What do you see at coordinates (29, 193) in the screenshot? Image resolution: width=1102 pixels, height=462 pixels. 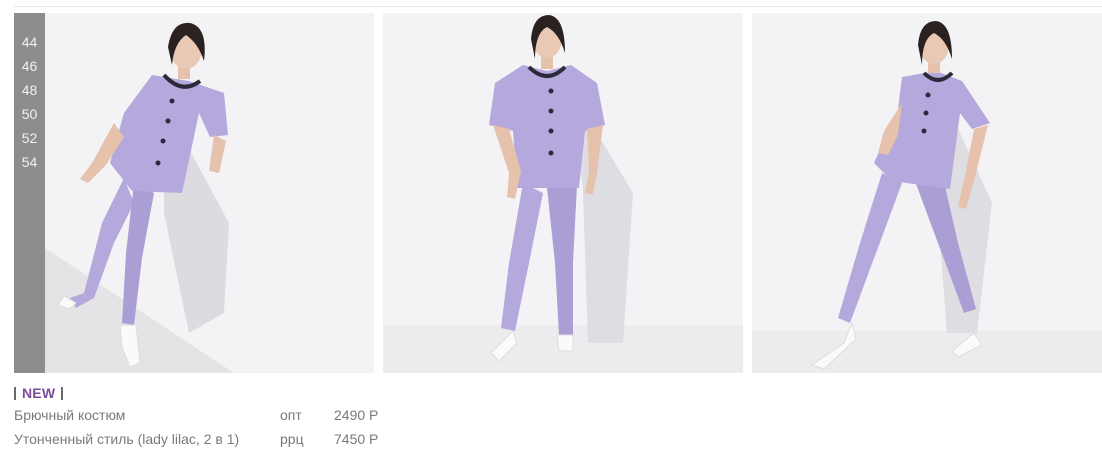 I see `size-list: 44 46 48 50 52 54` at bounding box center [29, 193].